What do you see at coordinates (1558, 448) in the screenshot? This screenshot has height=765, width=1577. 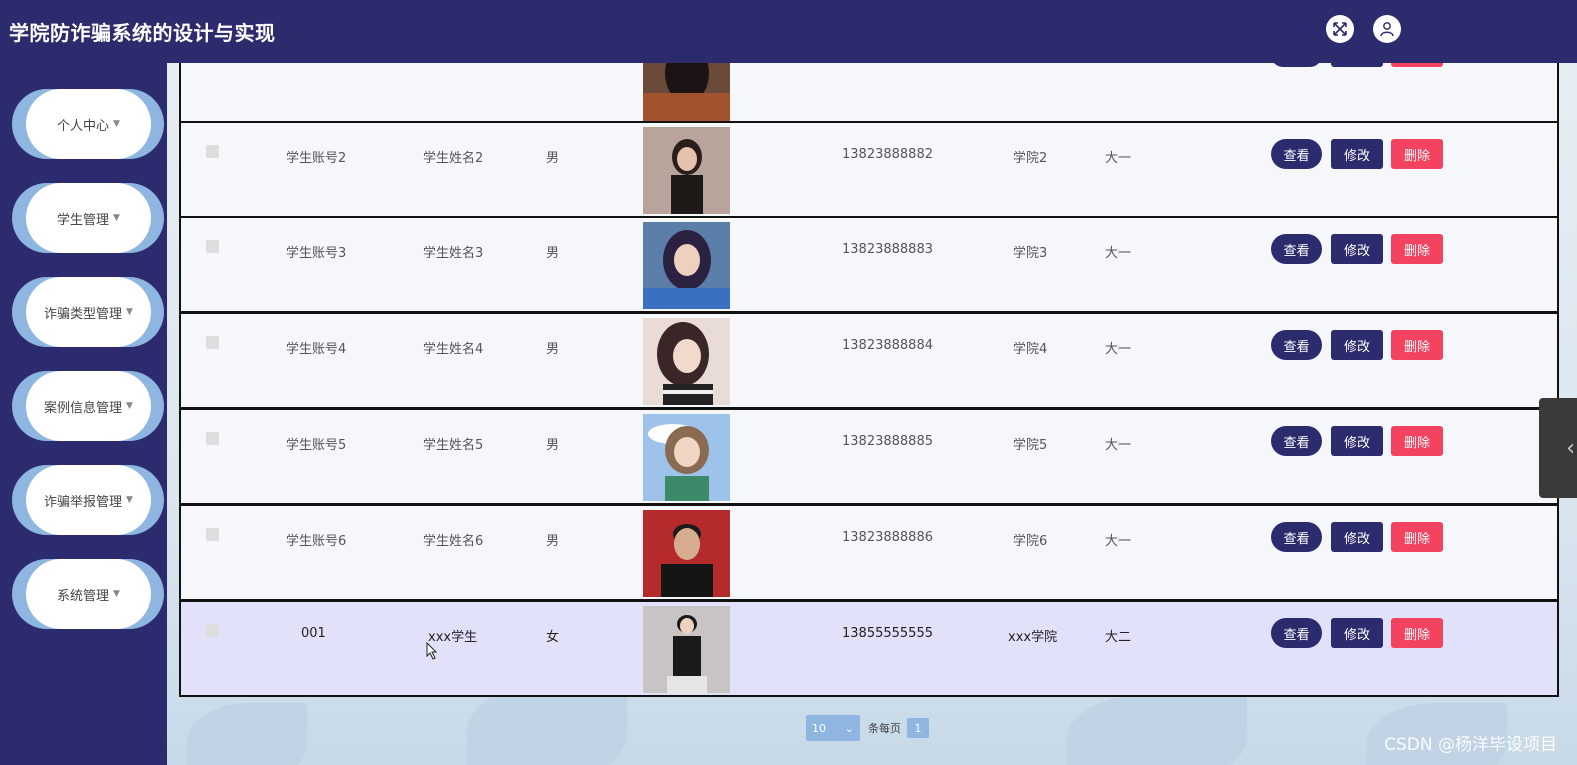 I see `side-drawer-toggle: ‹` at bounding box center [1558, 448].